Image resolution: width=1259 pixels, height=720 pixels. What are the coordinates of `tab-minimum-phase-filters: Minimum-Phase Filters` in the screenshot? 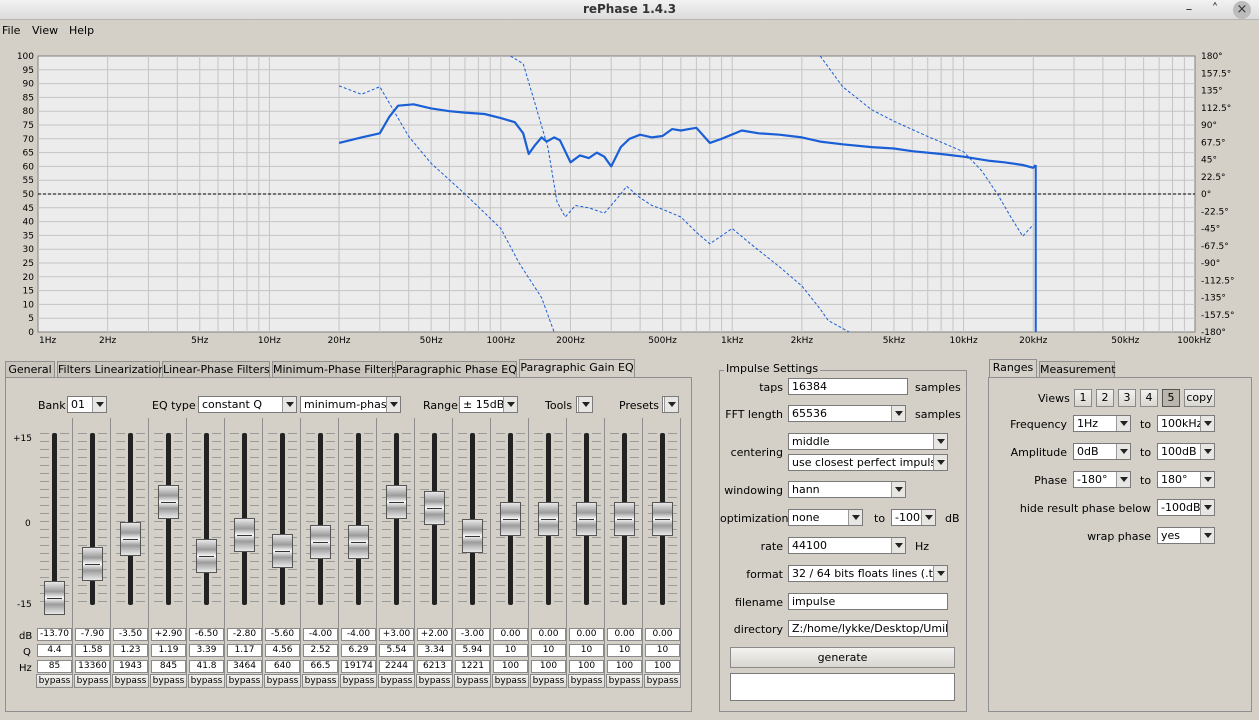 It's located at (334, 369).